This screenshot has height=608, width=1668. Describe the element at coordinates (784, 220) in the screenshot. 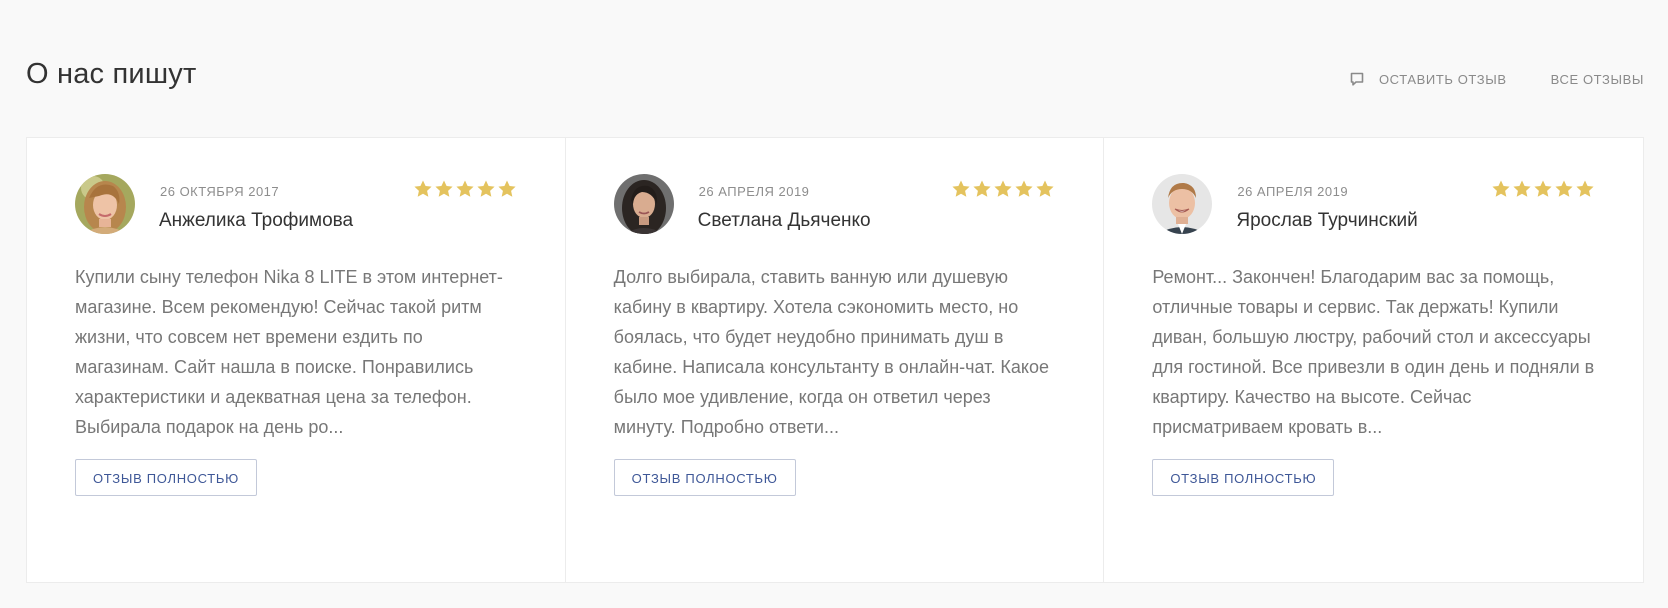

I see `reviewer-name: Светлана Дьяченко` at that location.